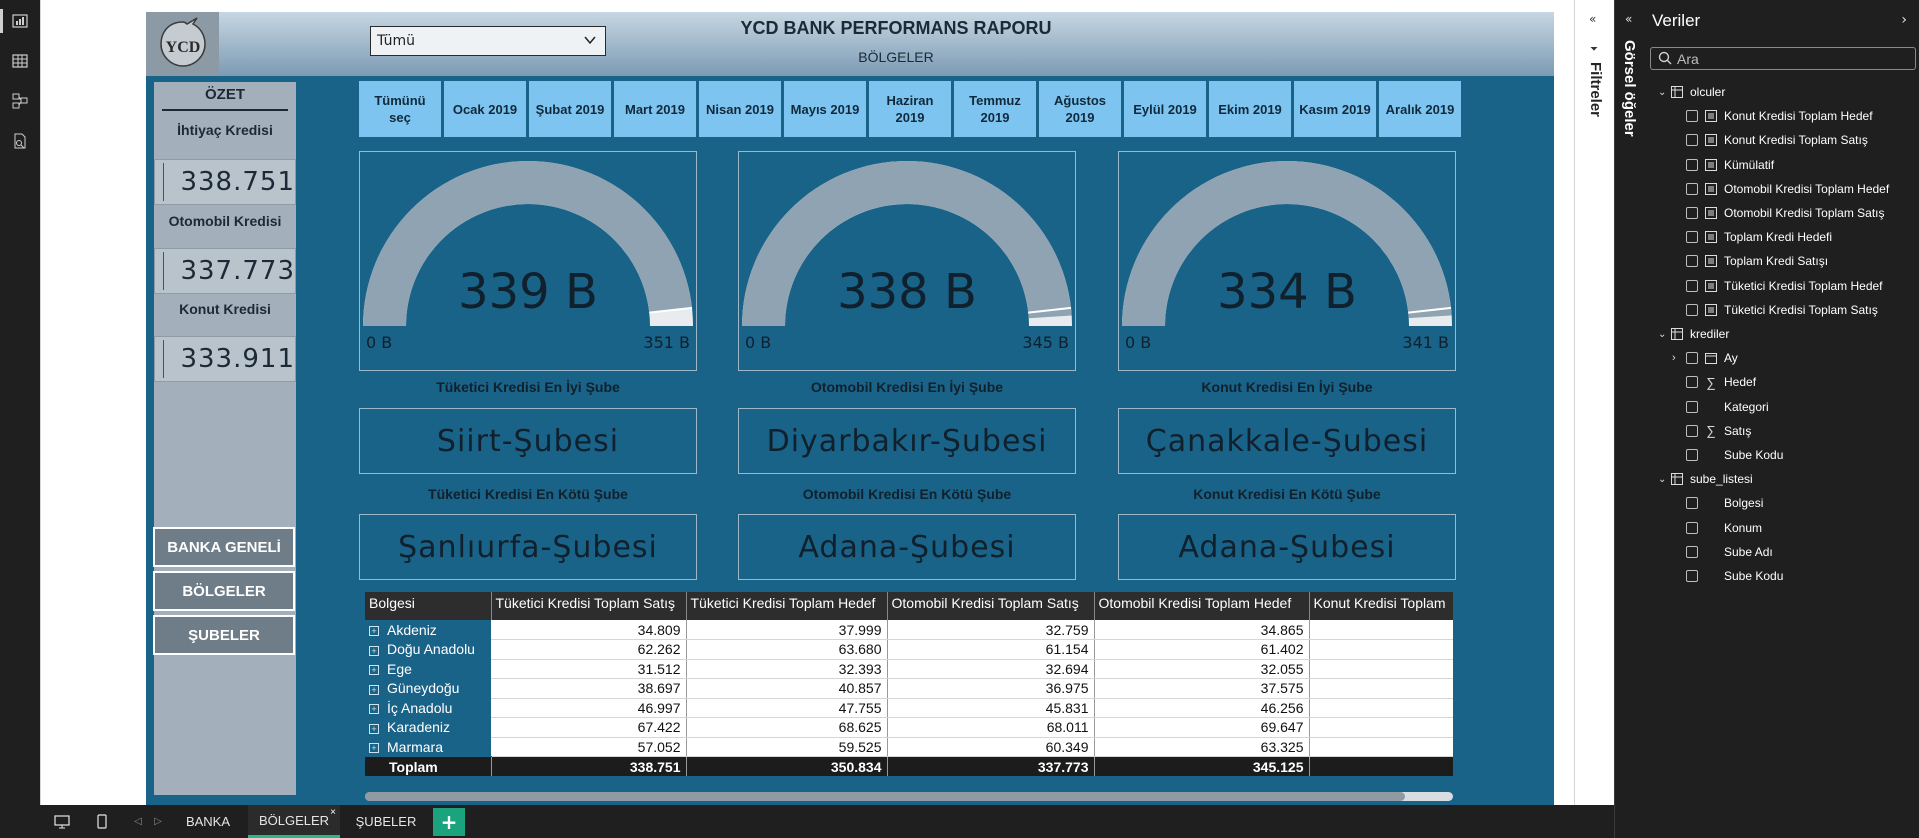 The height and width of the screenshot is (838, 1919). Describe the element at coordinates (1770, 140) in the screenshot. I see `tree-field-node: Konut Kredisi Toplam Satış` at that location.